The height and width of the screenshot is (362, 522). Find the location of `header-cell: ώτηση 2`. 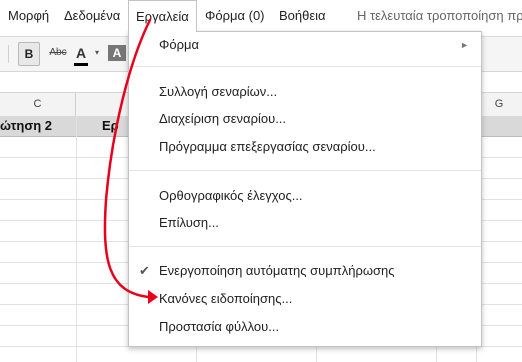

header-cell: ώτηση 2 is located at coordinates (26, 126).